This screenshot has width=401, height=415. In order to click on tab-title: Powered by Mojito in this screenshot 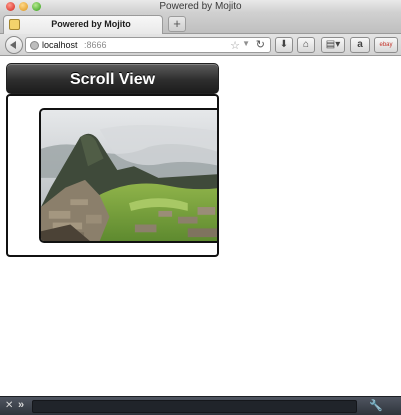, I will do `click(91, 24)`.